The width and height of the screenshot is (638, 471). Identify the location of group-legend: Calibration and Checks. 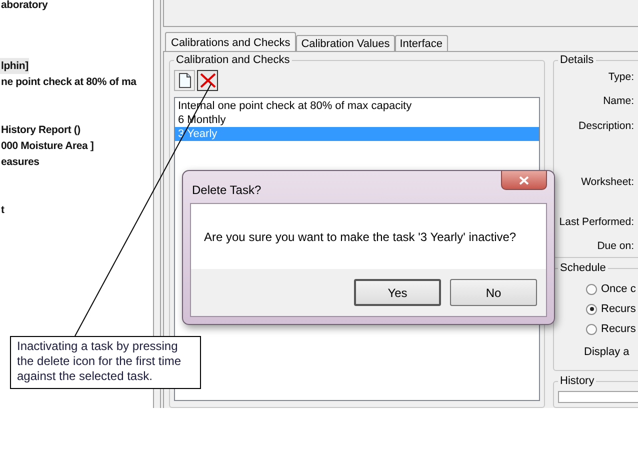
(233, 60).